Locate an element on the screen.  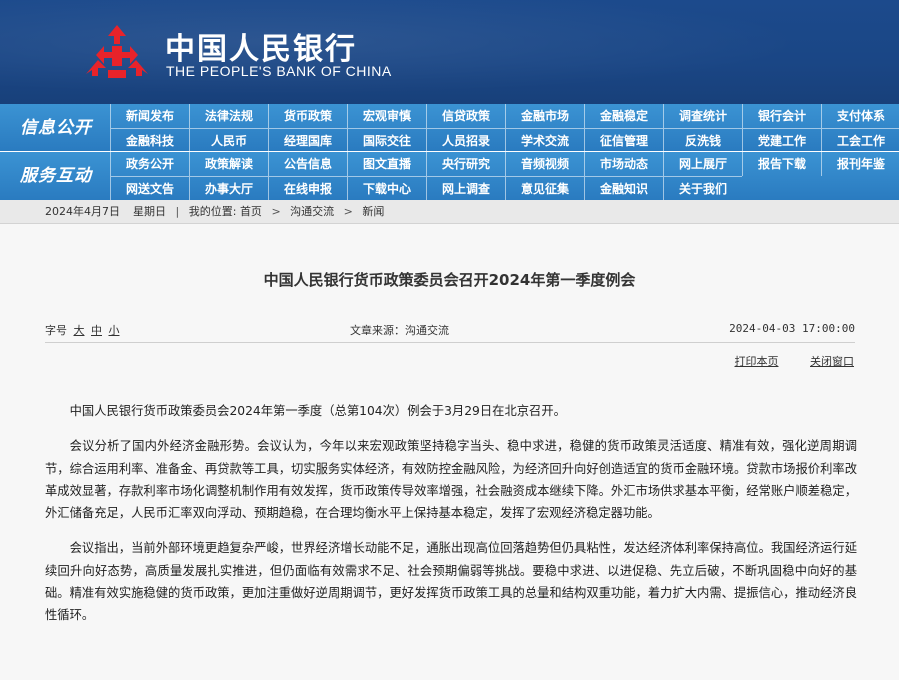
nav-service-item: 在线申报 is located at coordinates (307, 188).